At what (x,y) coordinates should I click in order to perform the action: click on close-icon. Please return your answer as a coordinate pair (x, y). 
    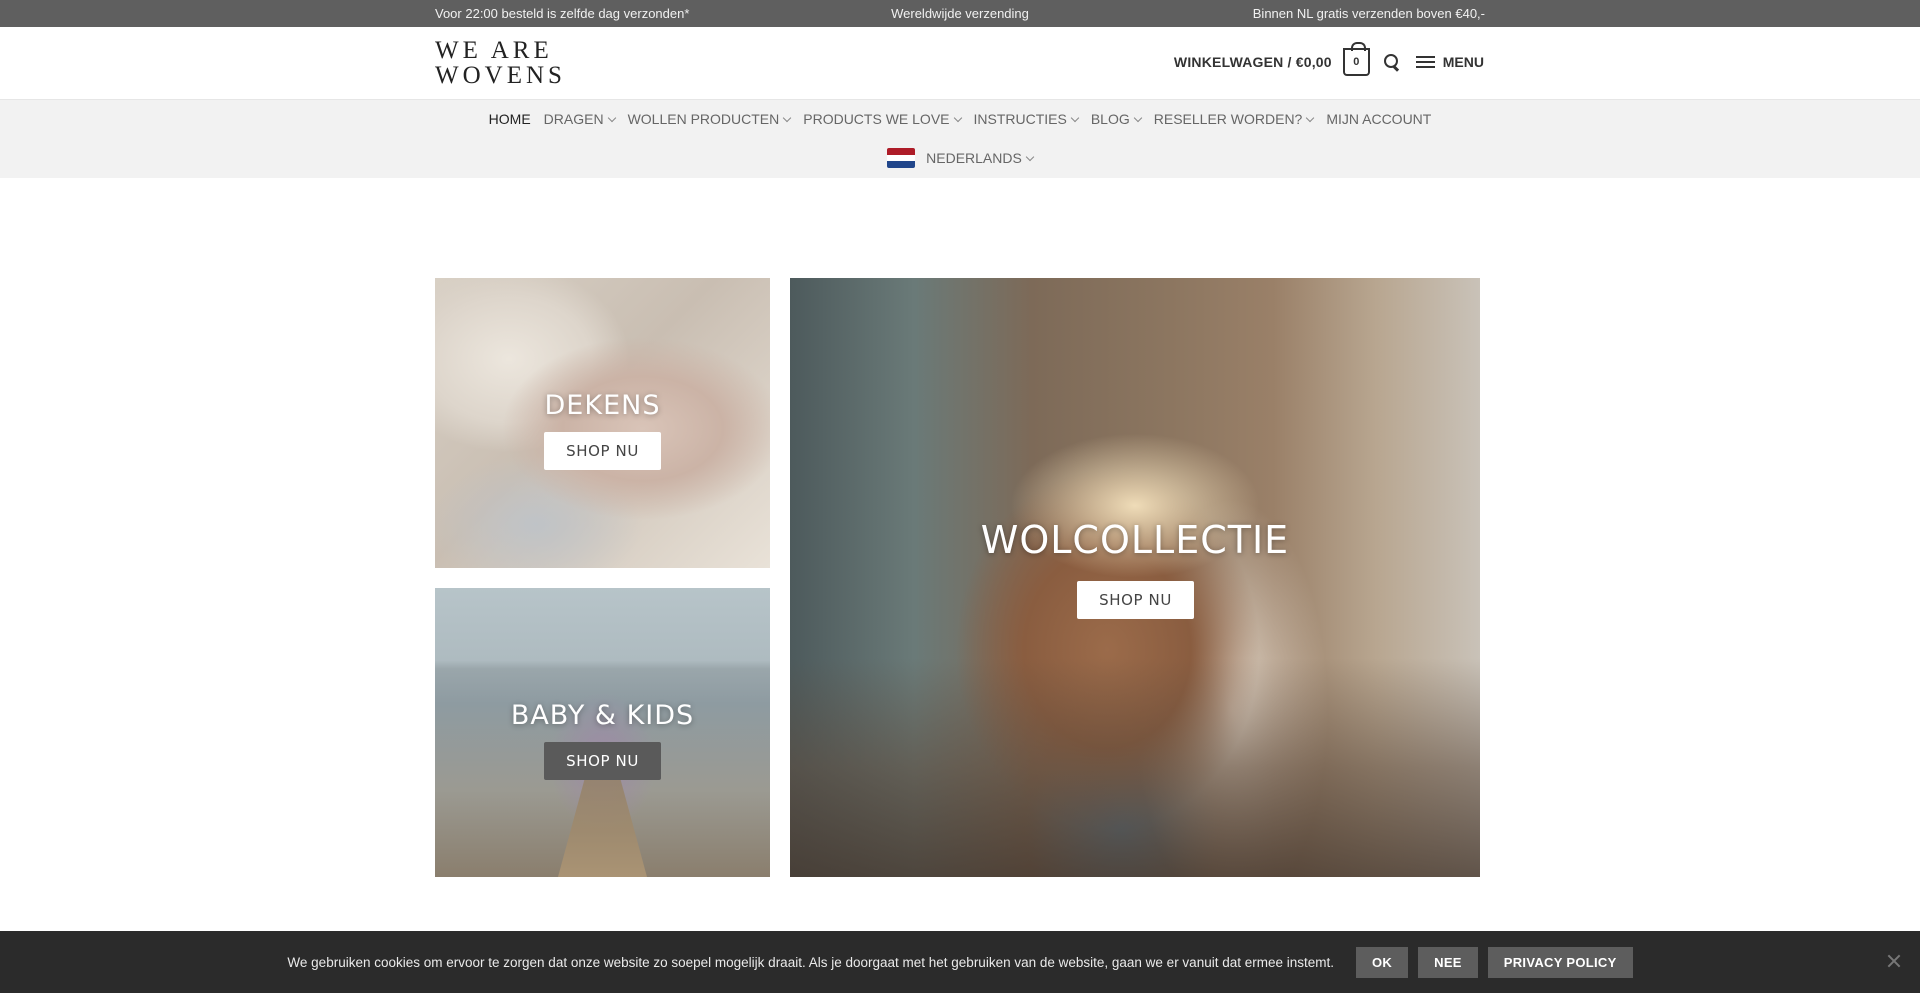
    Looking at the image, I should click on (1894, 961).